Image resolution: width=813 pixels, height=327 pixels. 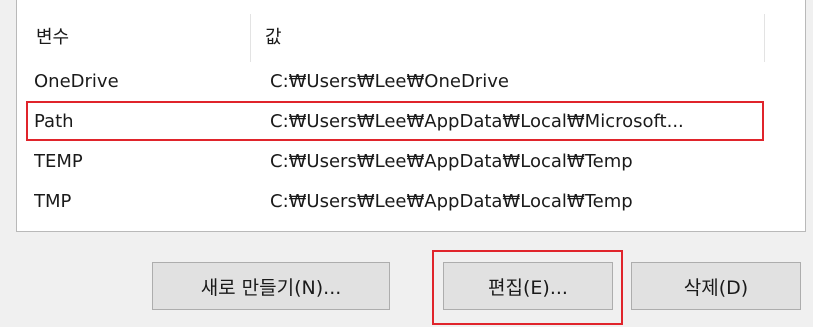 What do you see at coordinates (508, 38) in the screenshot?
I see `column-header-value: 값` at bounding box center [508, 38].